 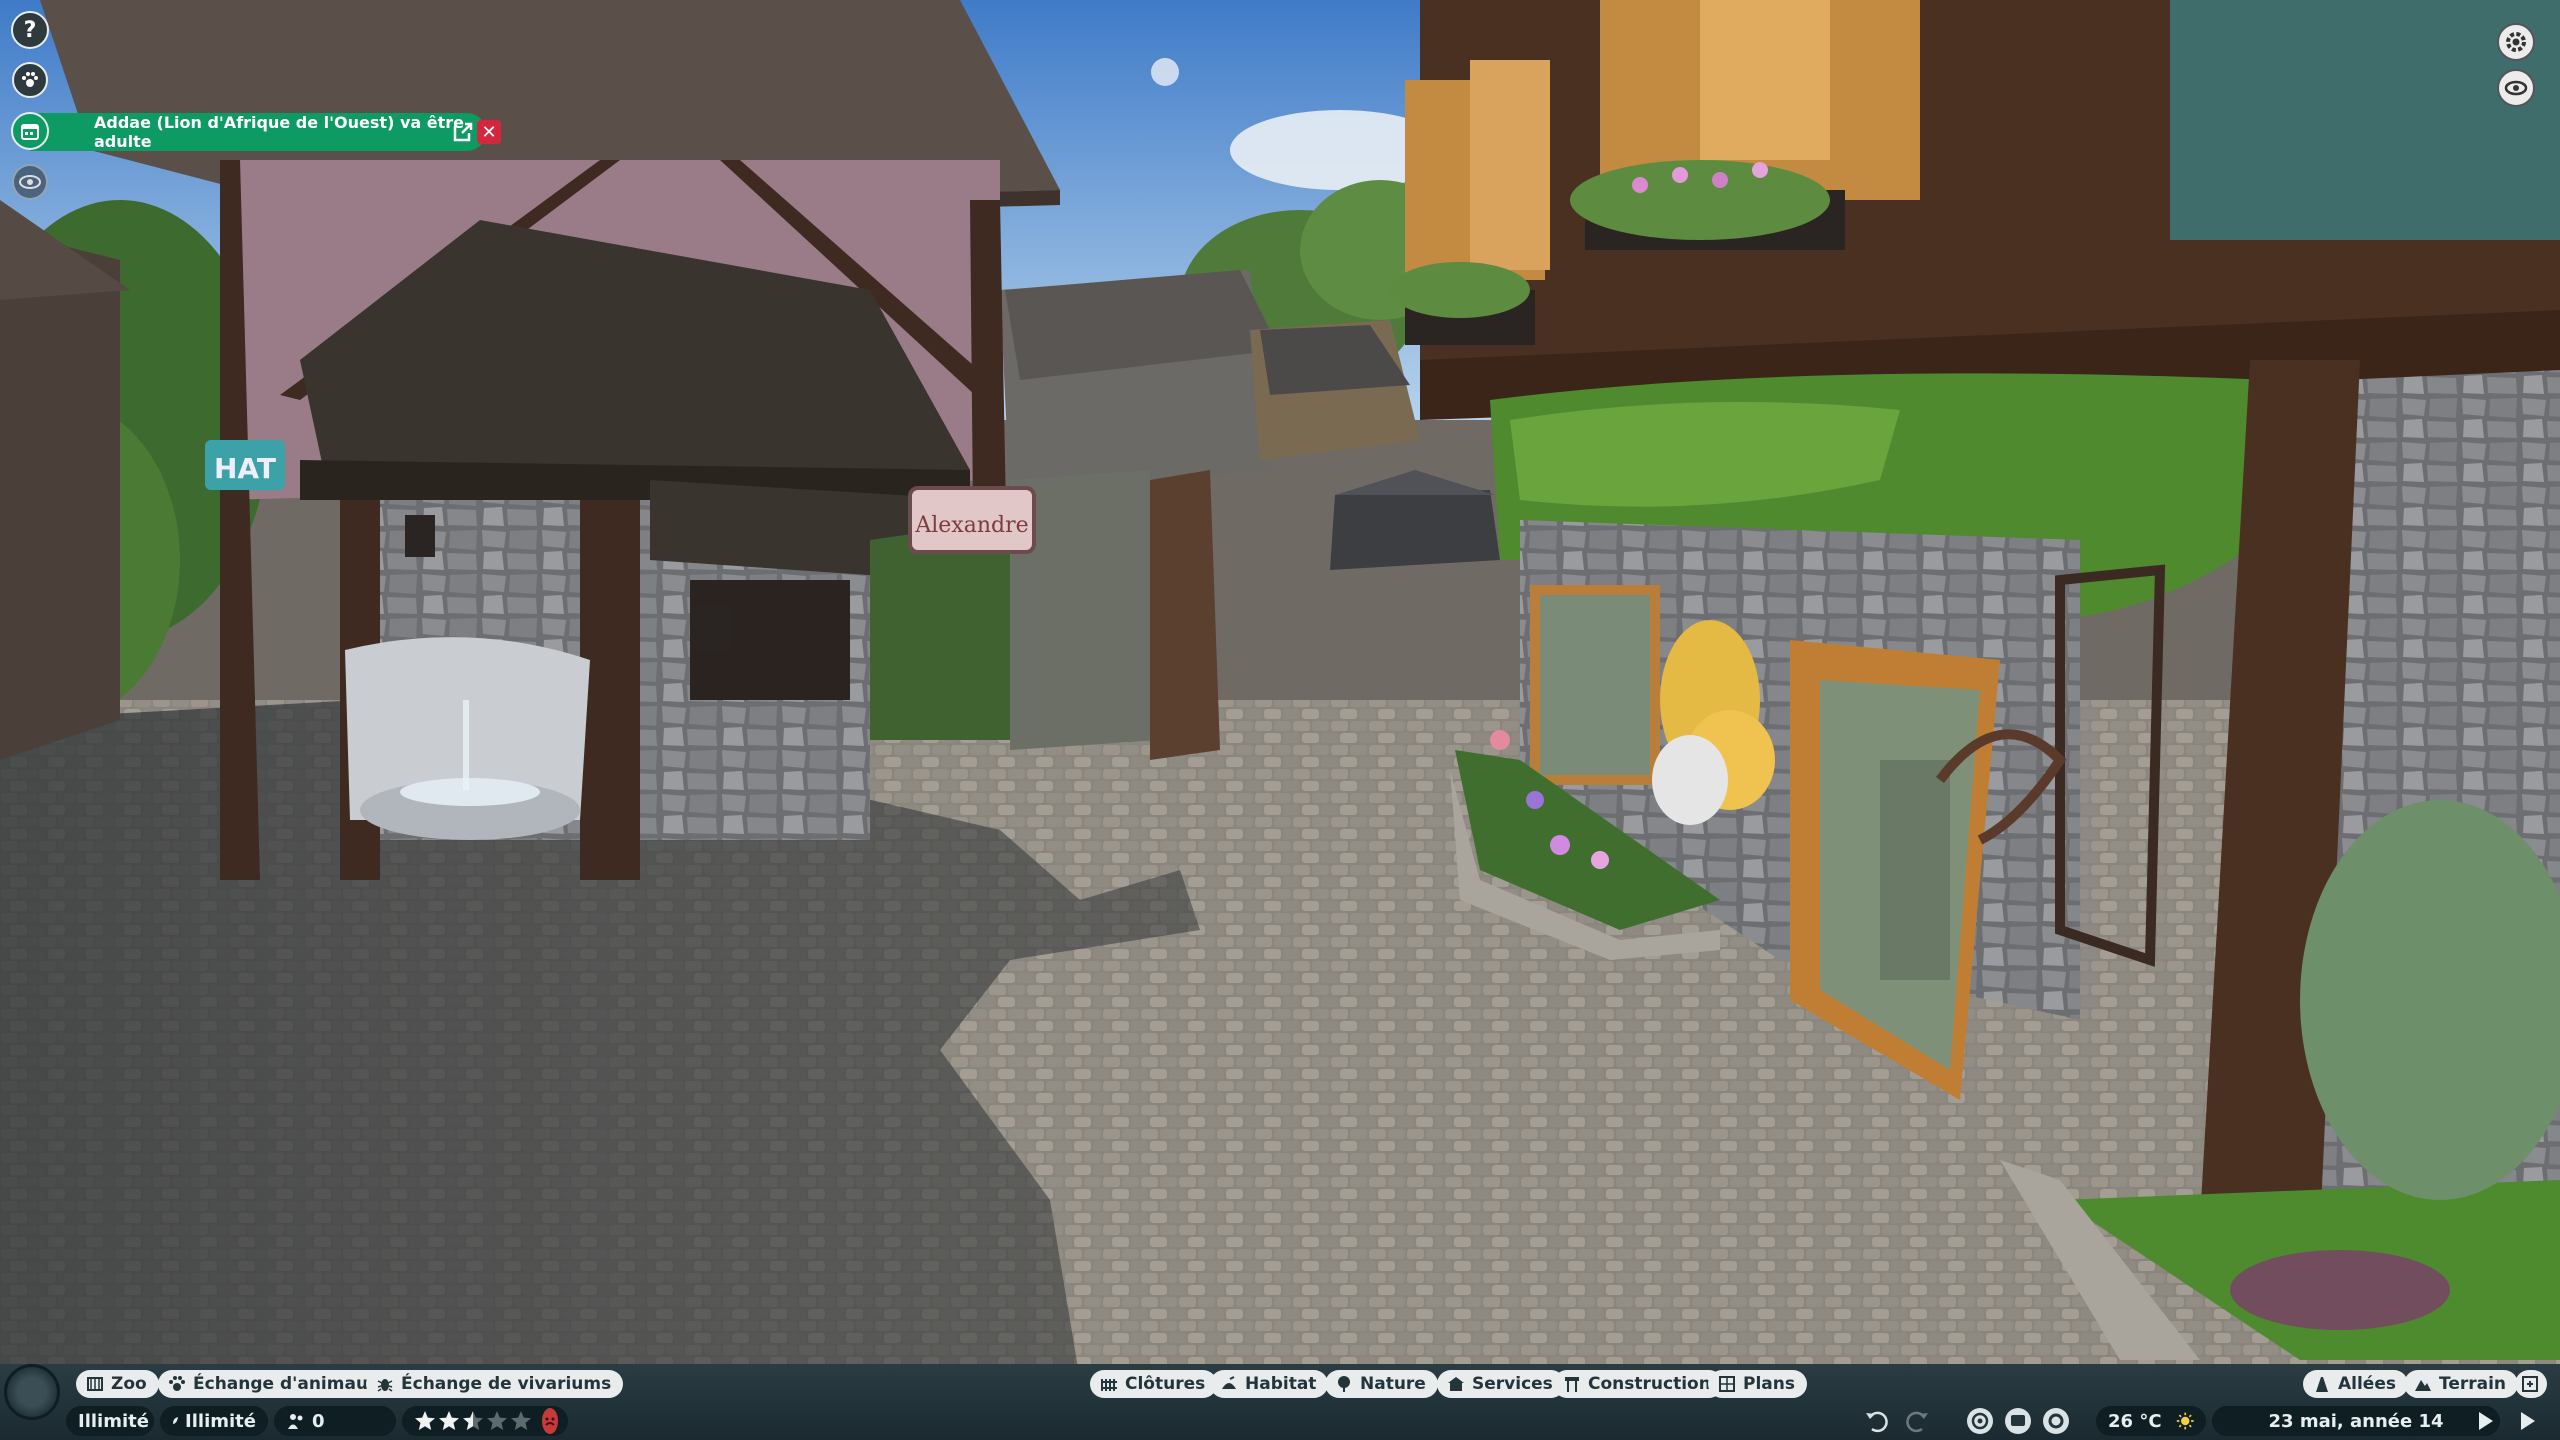 I want to click on terrain-button: Terrain, so click(x=2461, y=1384).